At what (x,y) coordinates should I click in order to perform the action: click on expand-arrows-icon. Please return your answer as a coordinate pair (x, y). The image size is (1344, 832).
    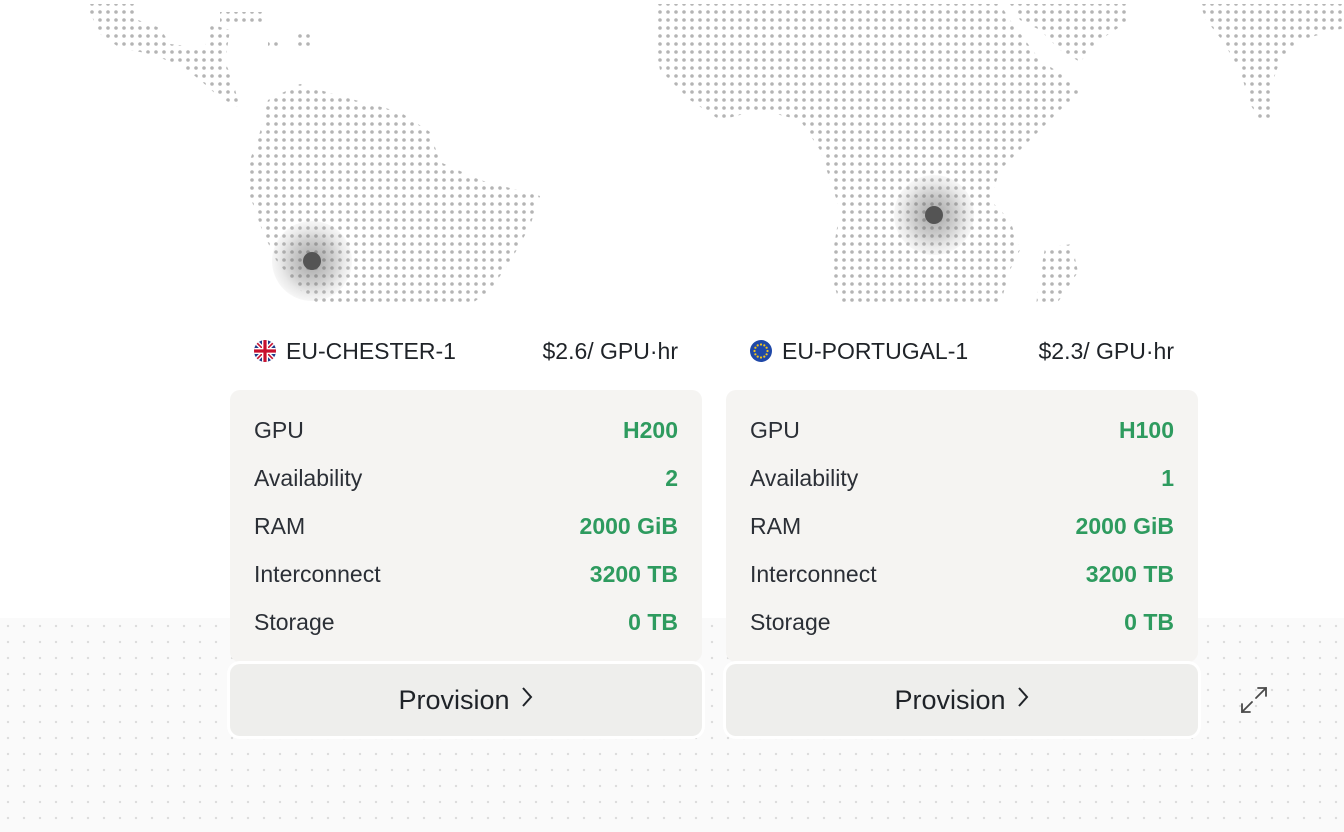
    Looking at the image, I should click on (1254, 700).